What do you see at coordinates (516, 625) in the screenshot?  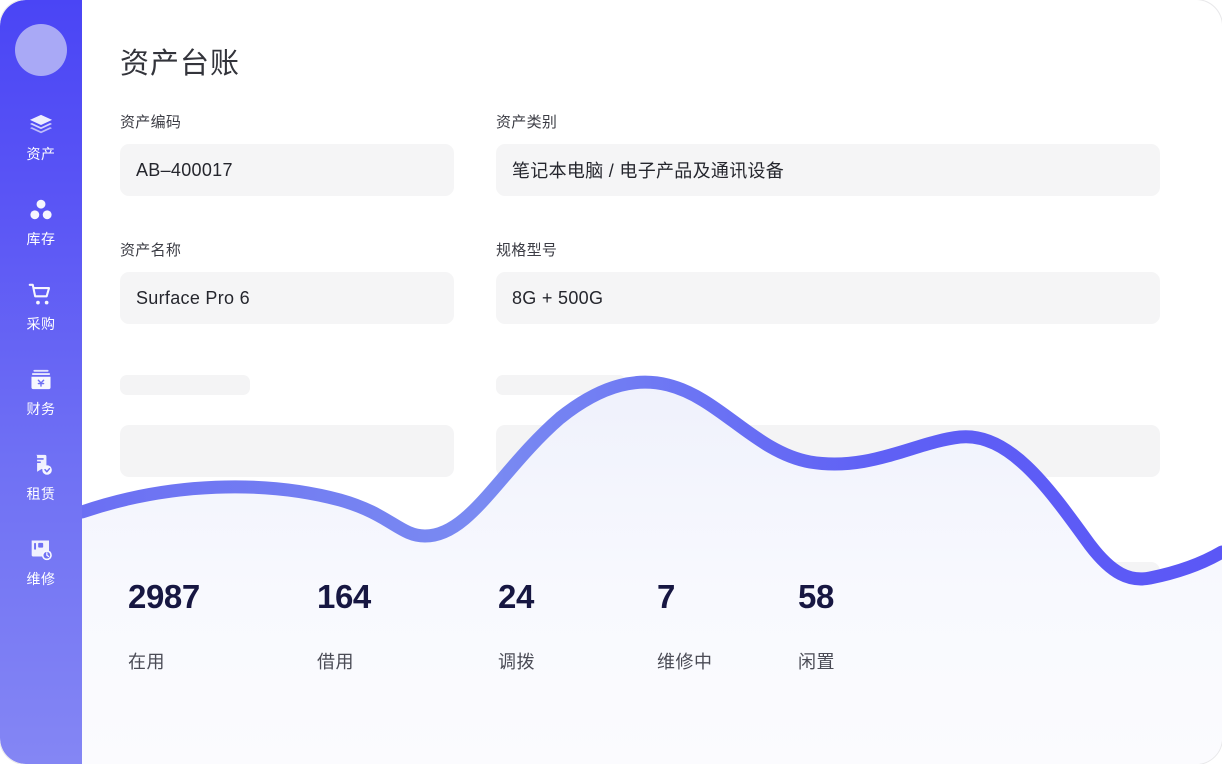 I see `stat-item: 24 调拨` at bounding box center [516, 625].